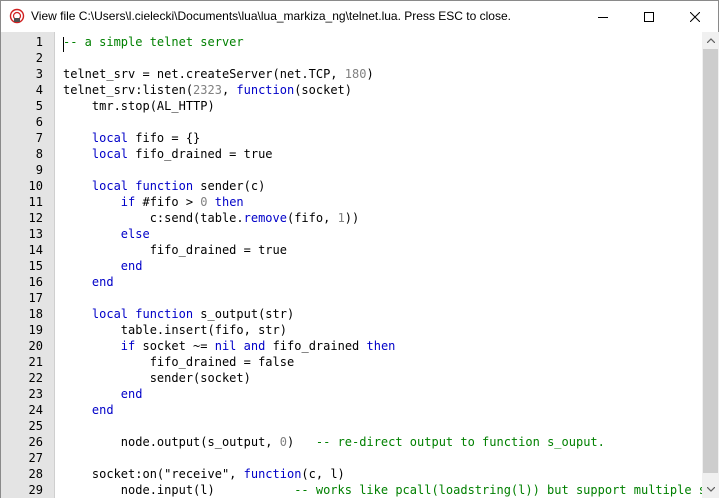 The image size is (719, 498). I want to click on vertical-scrollbar, so click(710, 265).